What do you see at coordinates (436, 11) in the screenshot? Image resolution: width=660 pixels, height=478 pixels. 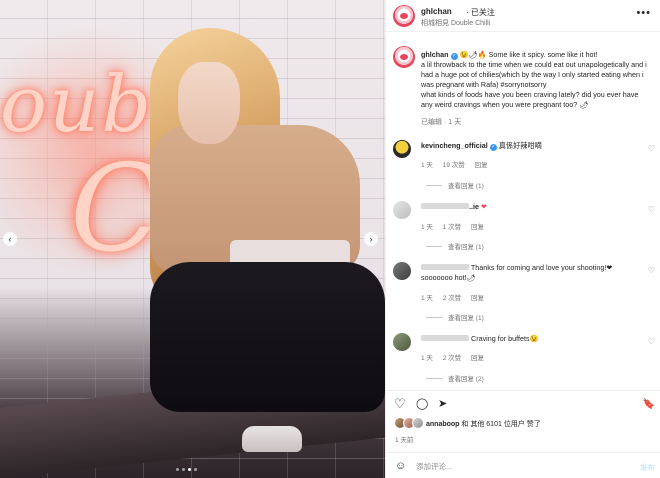 I see `author-username: ghlchan` at bounding box center [436, 11].